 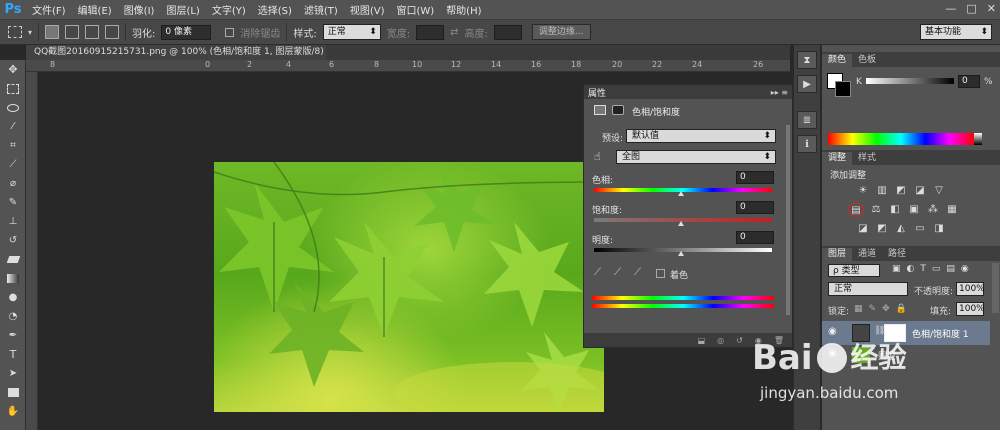 I want to click on vibrance-icon: ▽, so click(x=939, y=190).